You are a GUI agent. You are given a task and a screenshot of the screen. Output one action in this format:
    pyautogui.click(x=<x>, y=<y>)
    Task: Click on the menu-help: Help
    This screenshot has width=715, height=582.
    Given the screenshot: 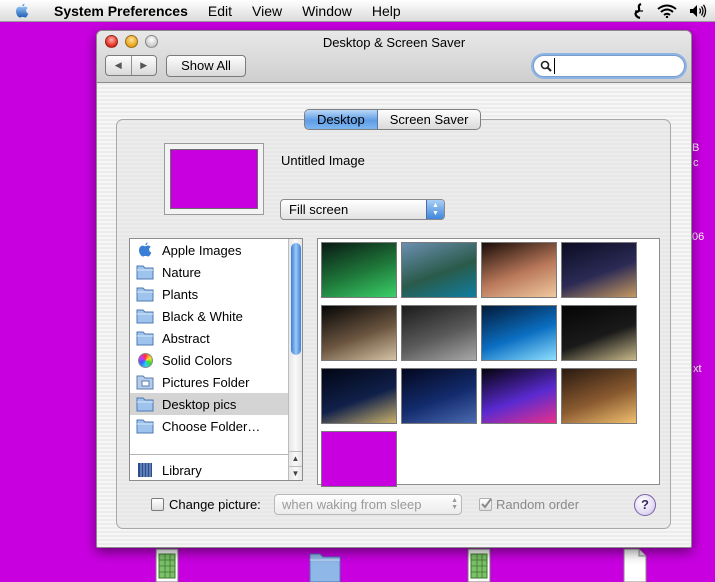 What is the action you would take?
    pyautogui.click(x=386, y=11)
    